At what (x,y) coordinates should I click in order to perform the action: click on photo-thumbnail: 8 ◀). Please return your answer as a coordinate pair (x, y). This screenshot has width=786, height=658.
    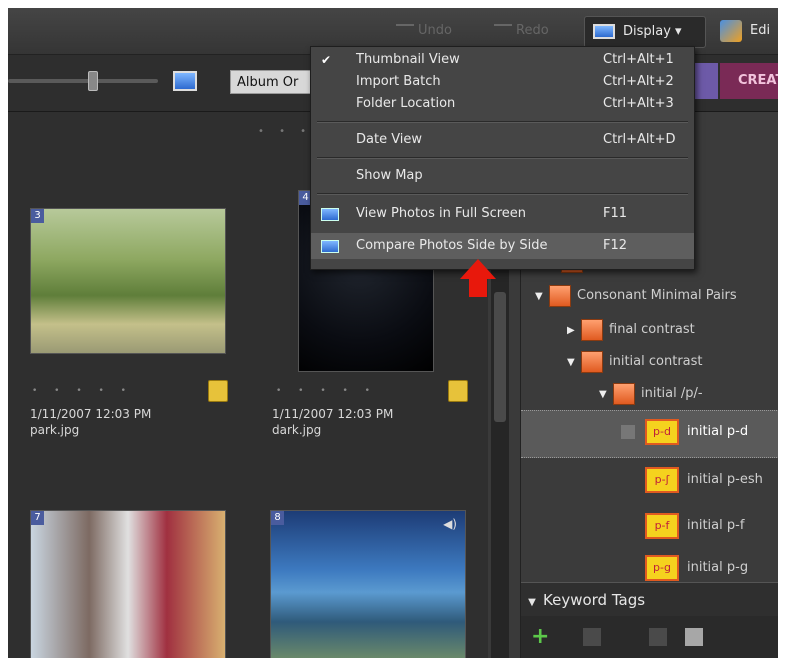
    Looking at the image, I should click on (368, 584).